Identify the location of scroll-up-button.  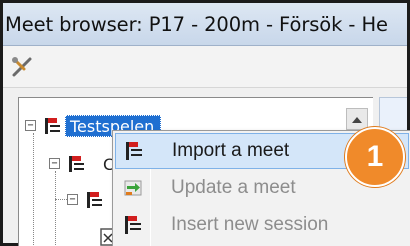
(357, 119).